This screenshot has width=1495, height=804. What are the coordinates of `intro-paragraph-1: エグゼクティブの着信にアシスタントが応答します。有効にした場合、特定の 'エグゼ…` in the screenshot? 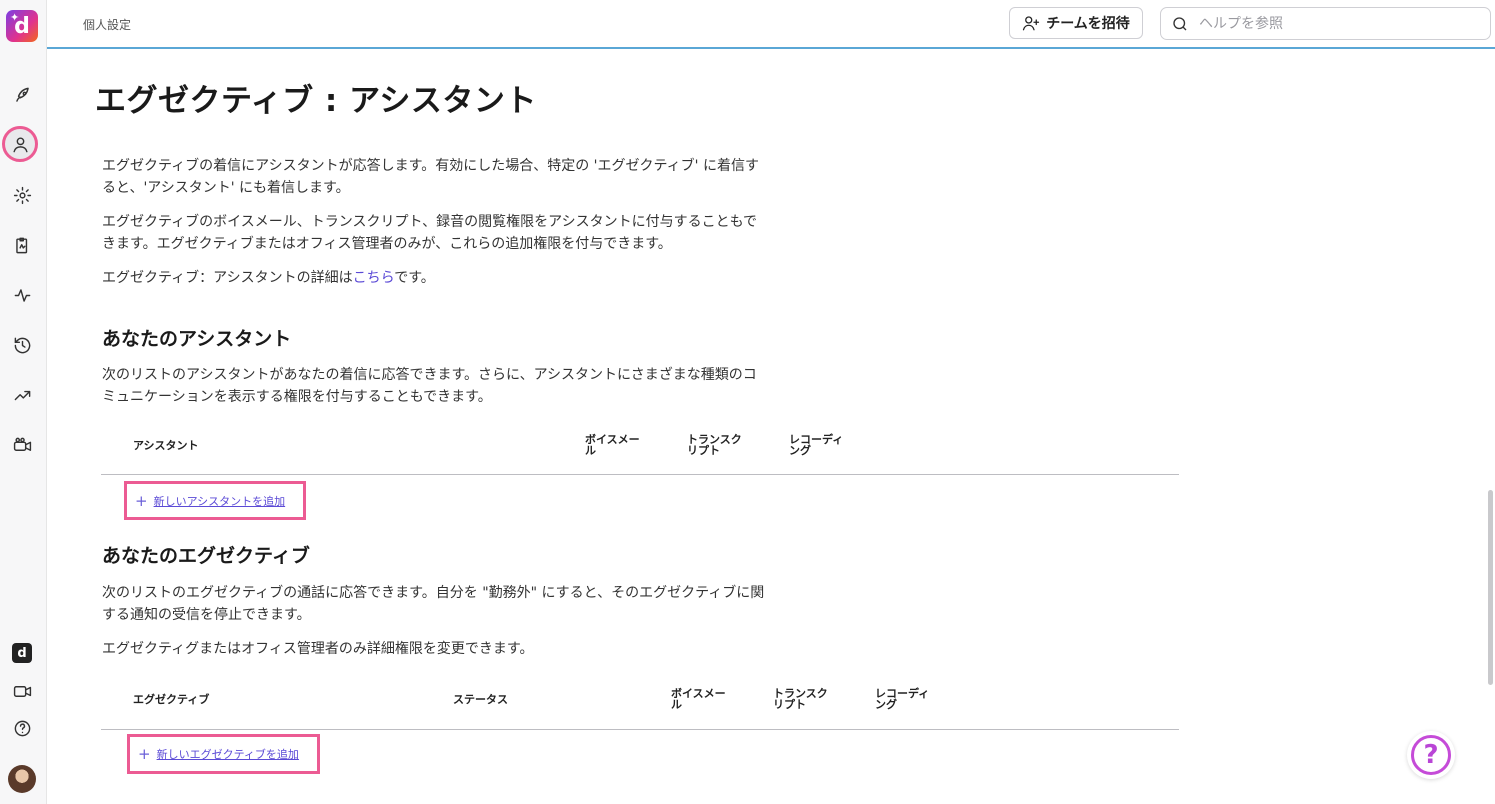 It's located at (430, 177).